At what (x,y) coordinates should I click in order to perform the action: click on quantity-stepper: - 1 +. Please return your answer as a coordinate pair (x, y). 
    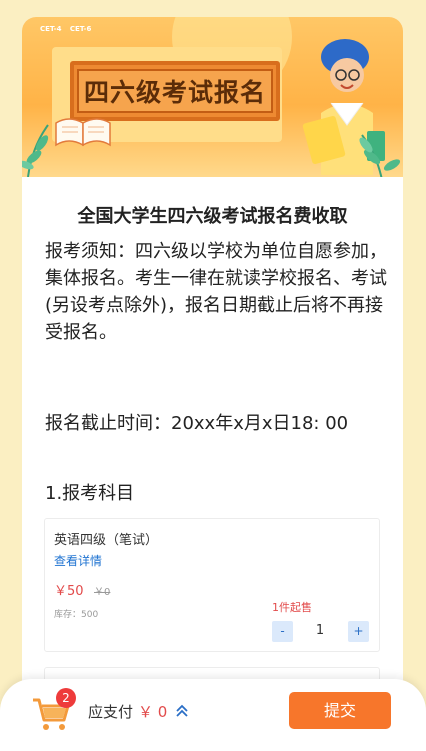
    Looking at the image, I should click on (320, 631).